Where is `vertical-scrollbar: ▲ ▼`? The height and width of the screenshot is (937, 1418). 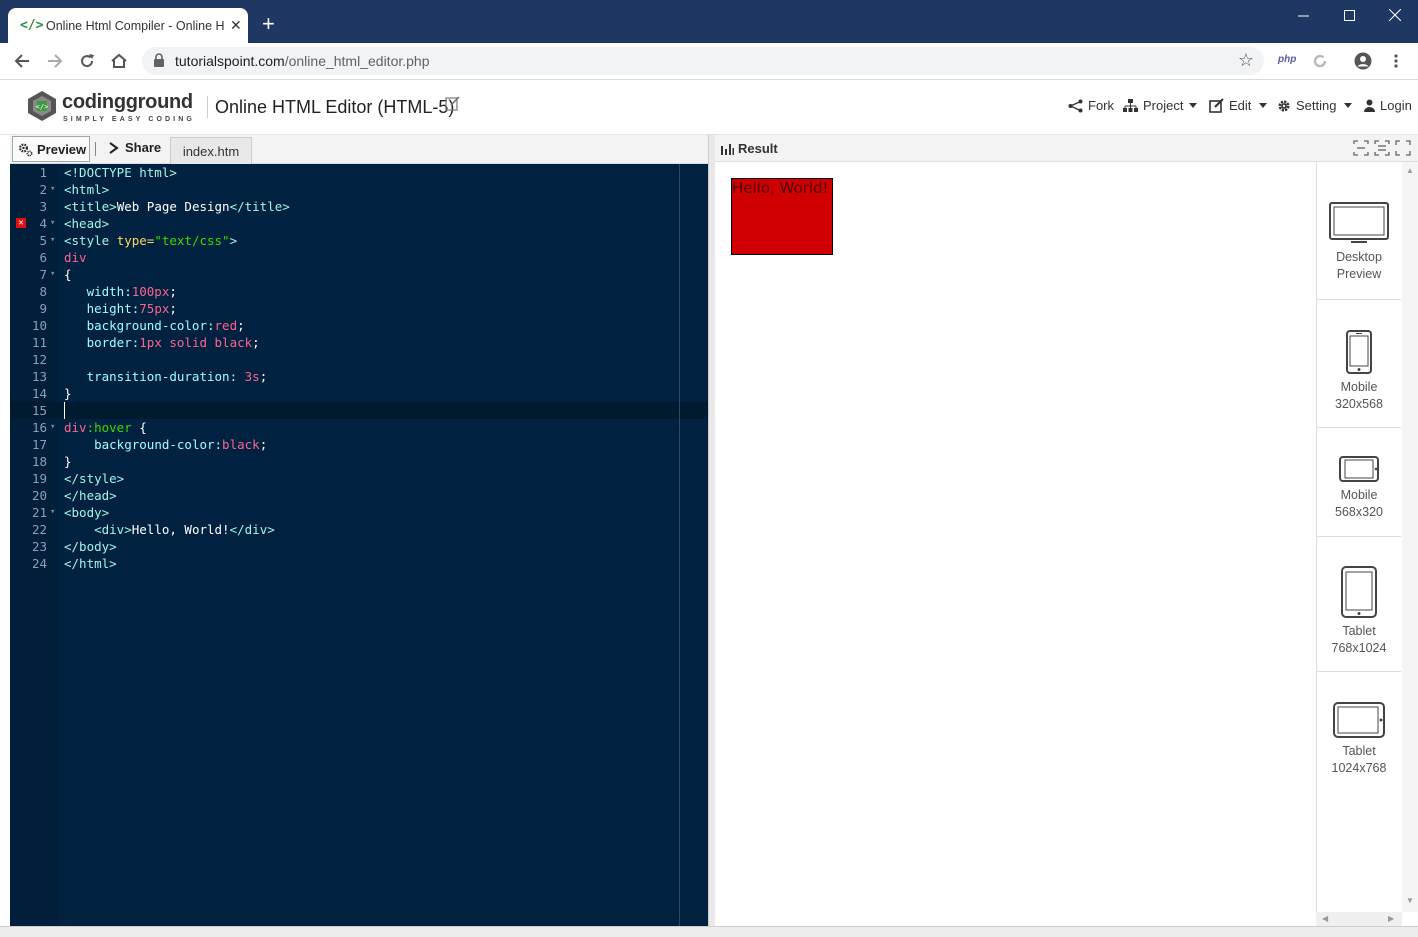 vertical-scrollbar: ▲ ▼ is located at coordinates (1410, 537).